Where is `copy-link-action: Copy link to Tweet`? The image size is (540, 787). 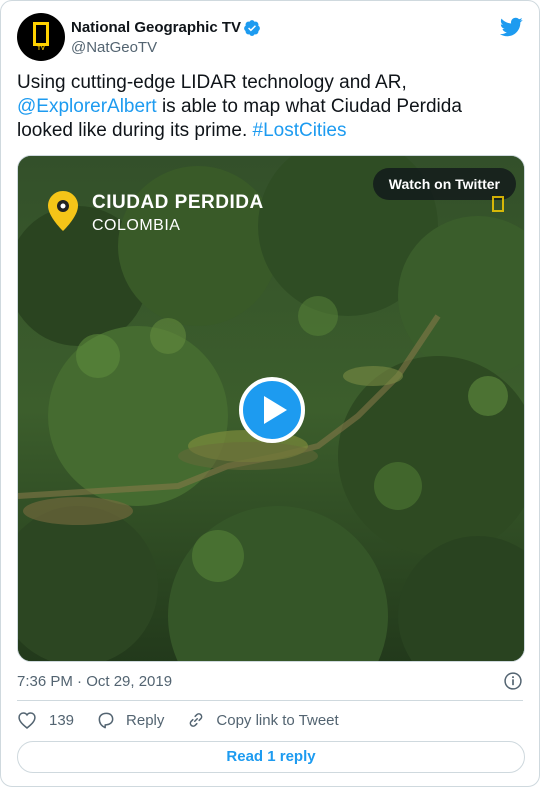
copy-link-action: Copy link to Tweet is located at coordinates (262, 720).